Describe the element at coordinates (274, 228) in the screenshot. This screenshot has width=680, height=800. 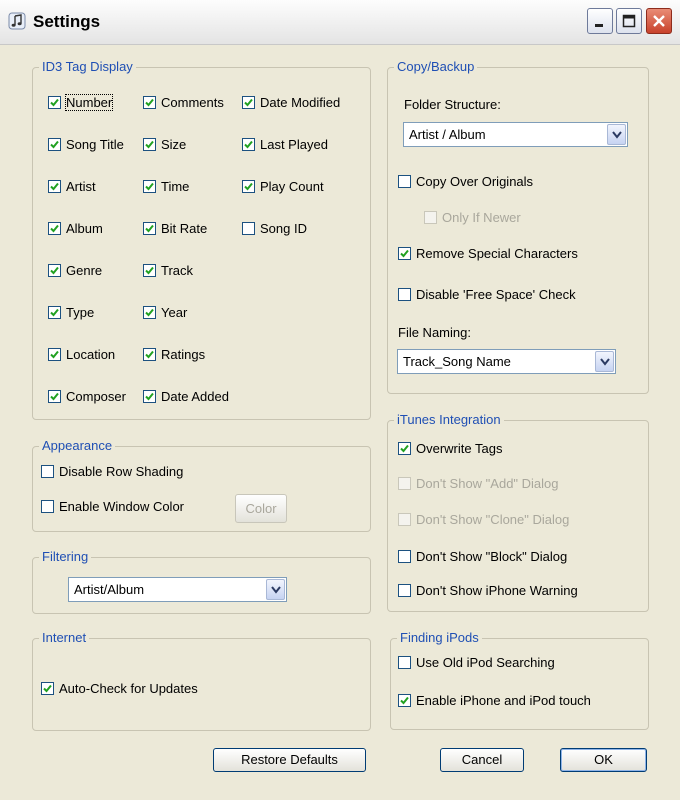
I see `id3-song-id-checkbox: Song ID` at that location.